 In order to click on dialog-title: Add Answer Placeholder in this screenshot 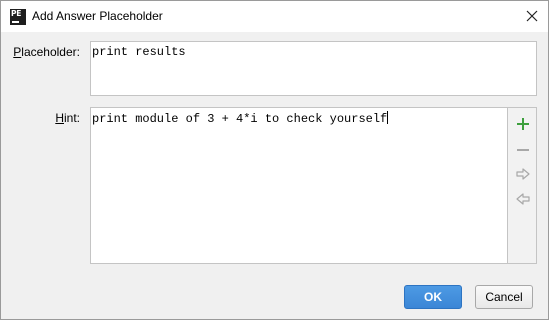, I will do `click(97, 16)`.